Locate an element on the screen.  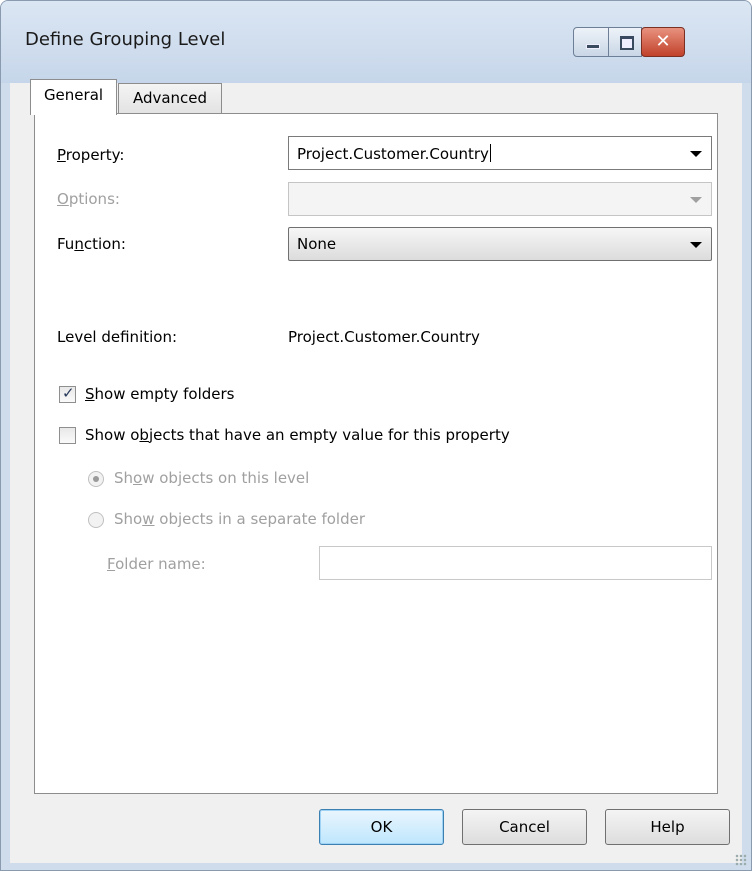
resize-grip-icon is located at coordinates (741, 860).